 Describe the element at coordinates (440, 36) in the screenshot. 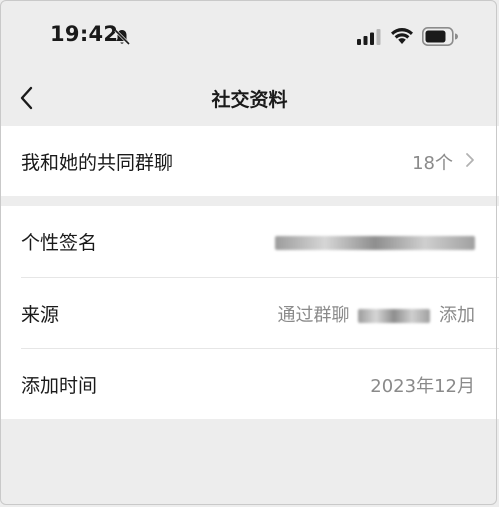

I see `battery-icon` at that location.